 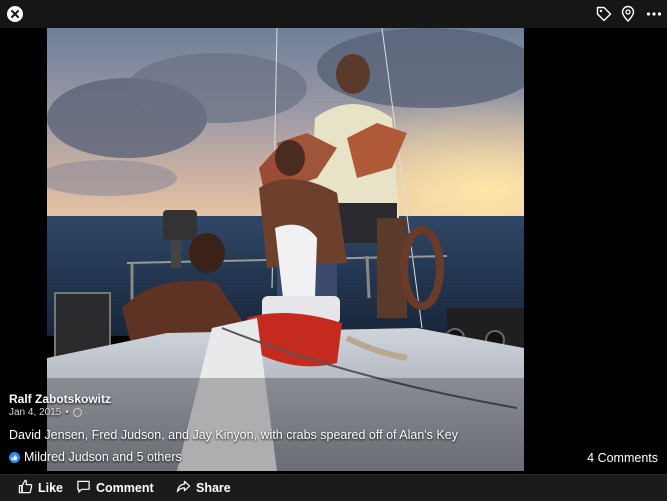 What do you see at coordinates (103, 457) in the screenshot?
I see `reactions-text: Mildred Judson and 5 others` at bounding box center [103, 457].